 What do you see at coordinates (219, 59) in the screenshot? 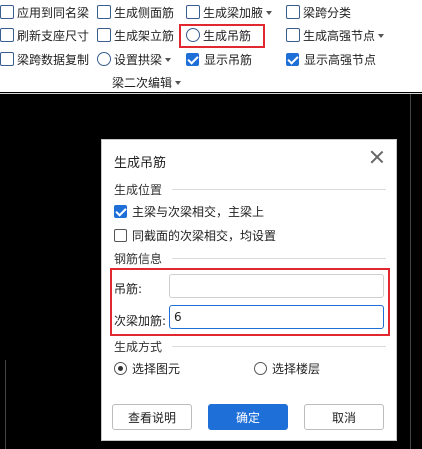
I see `show-hanger-checkbox: 显示吊筋` at bounding box center [219, 59].